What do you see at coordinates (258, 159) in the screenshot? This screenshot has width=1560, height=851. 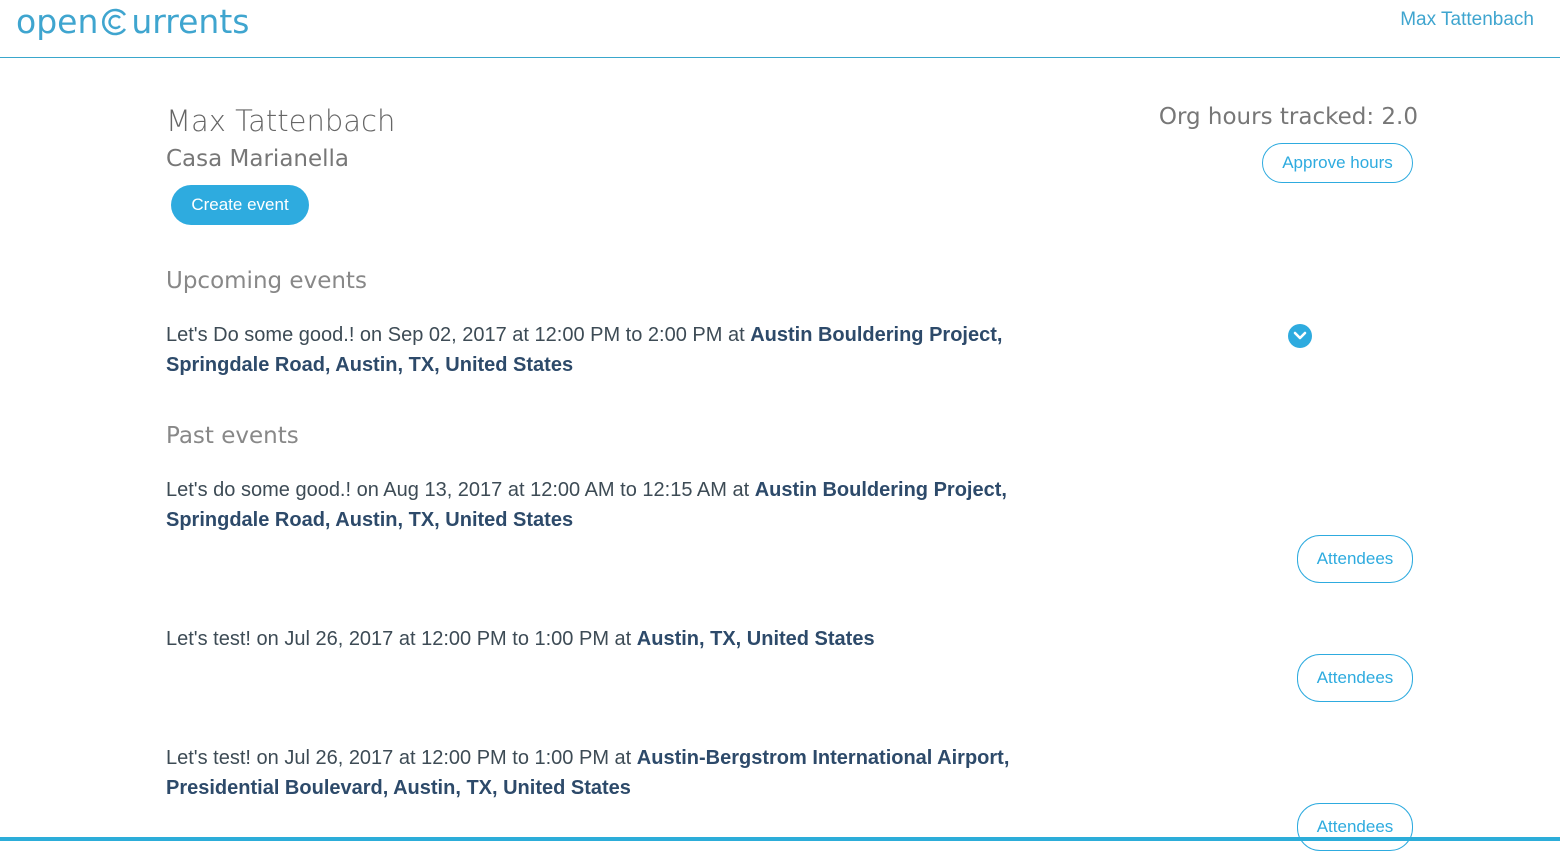 I see `organization-name: Casa Marianella` at bounding box center [258, 159].